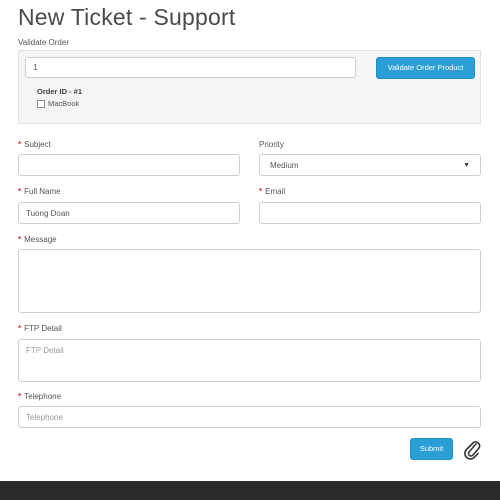 The image size is (500, 500). I want to click on message-label: * Message, so click(37, 239).